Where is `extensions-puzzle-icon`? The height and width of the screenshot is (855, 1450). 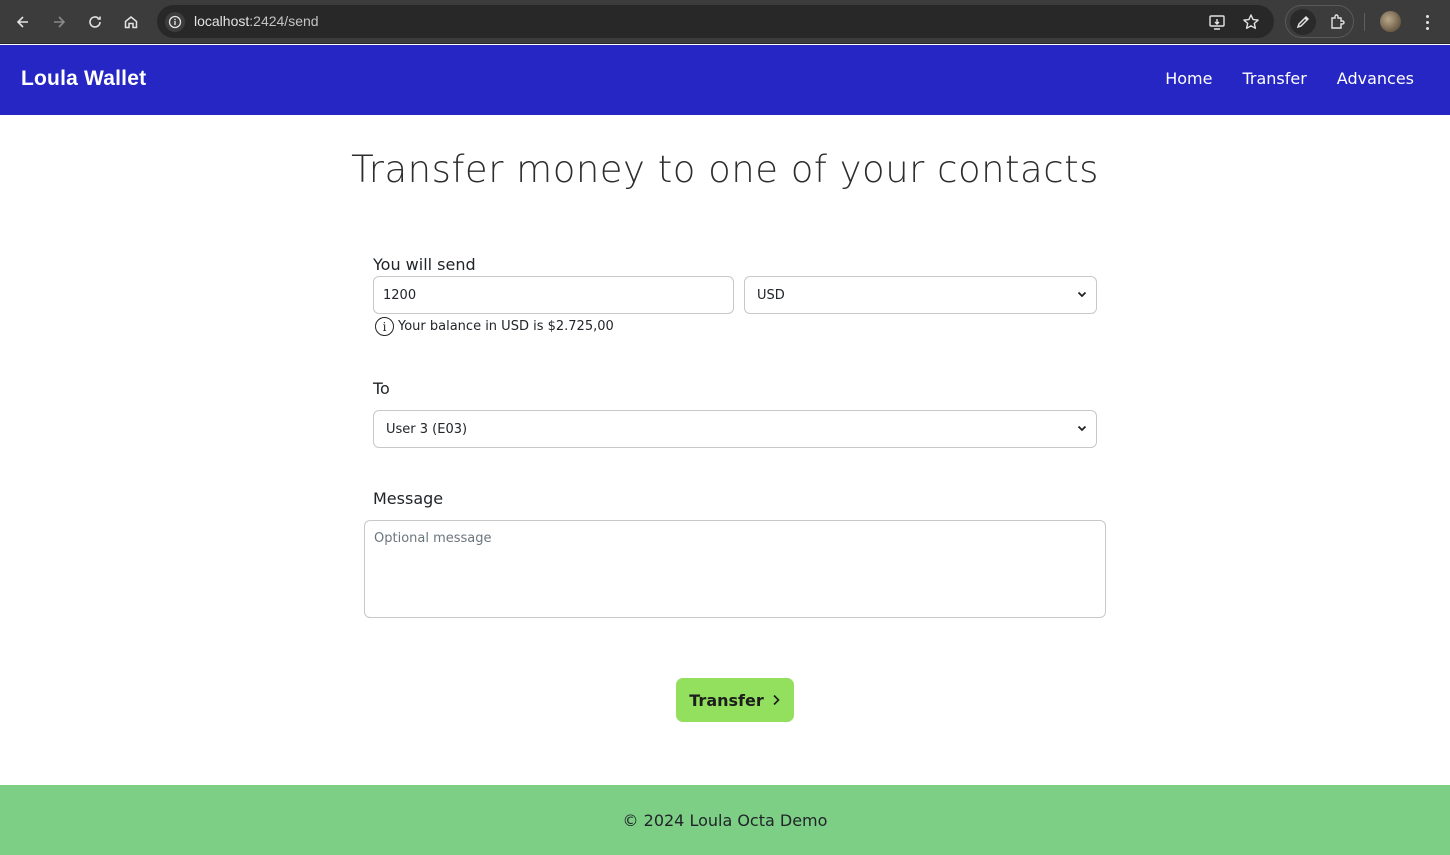
extensions-puzzle-icon is located at coordinates (1338, 22).